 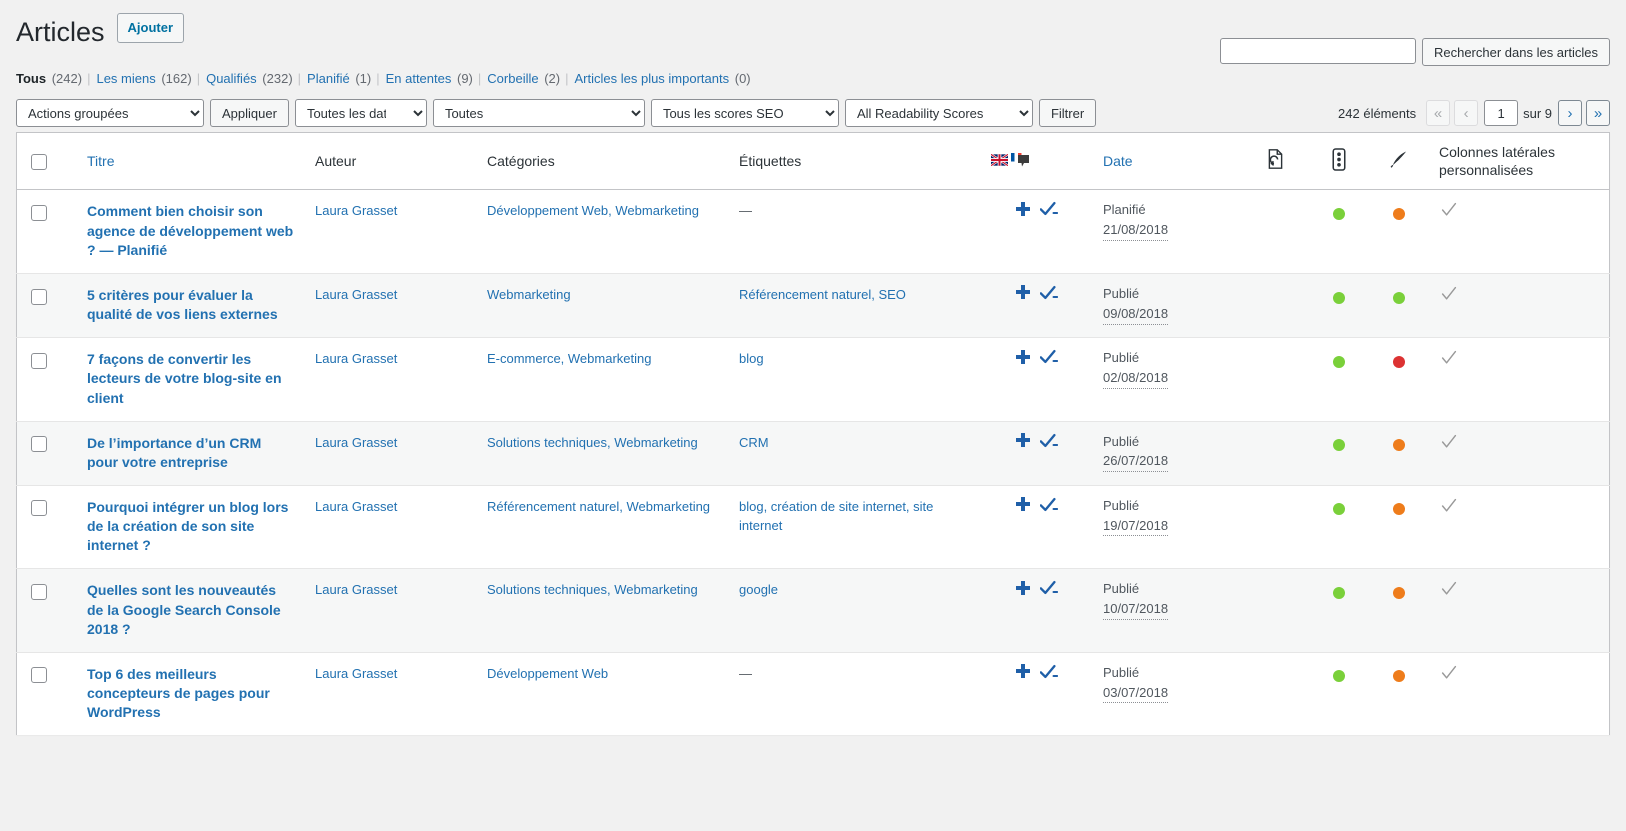 I want to click on categories-links: Webmarketing, so click(x=529, y=294).